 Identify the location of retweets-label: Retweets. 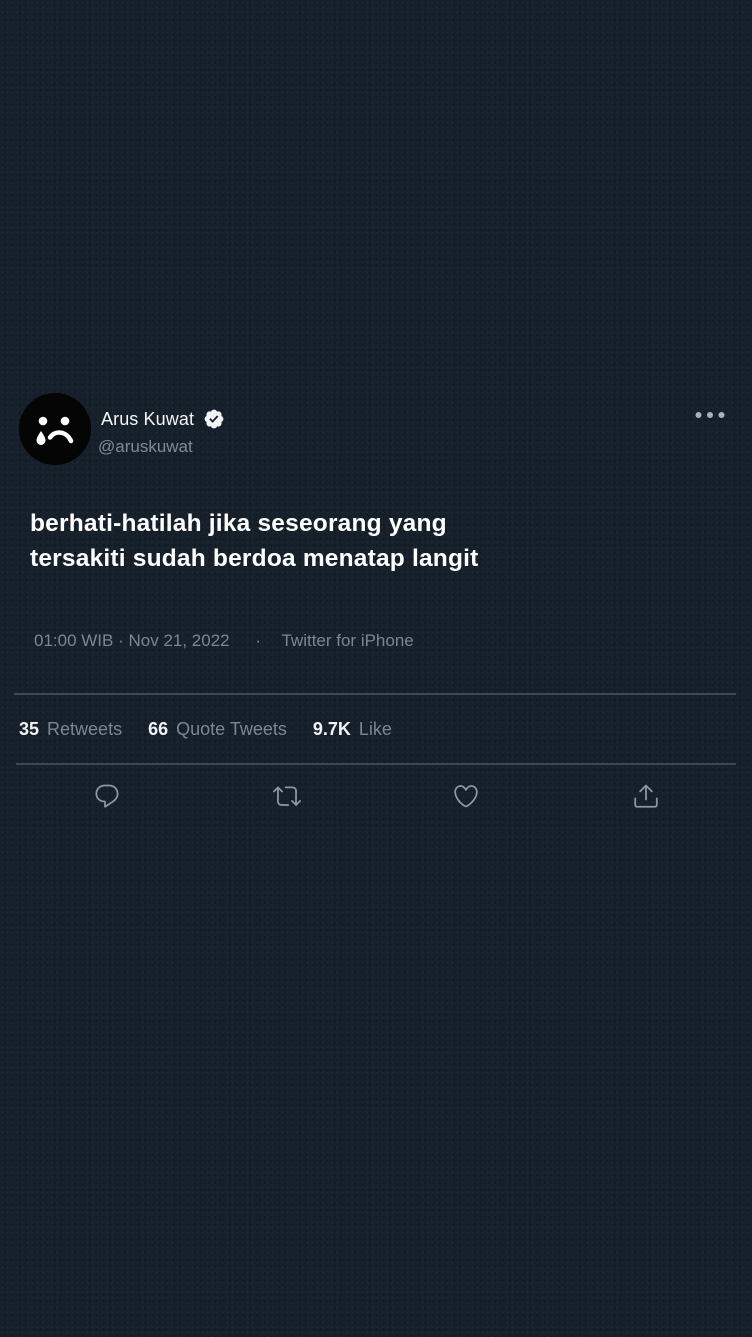
(85, 729).